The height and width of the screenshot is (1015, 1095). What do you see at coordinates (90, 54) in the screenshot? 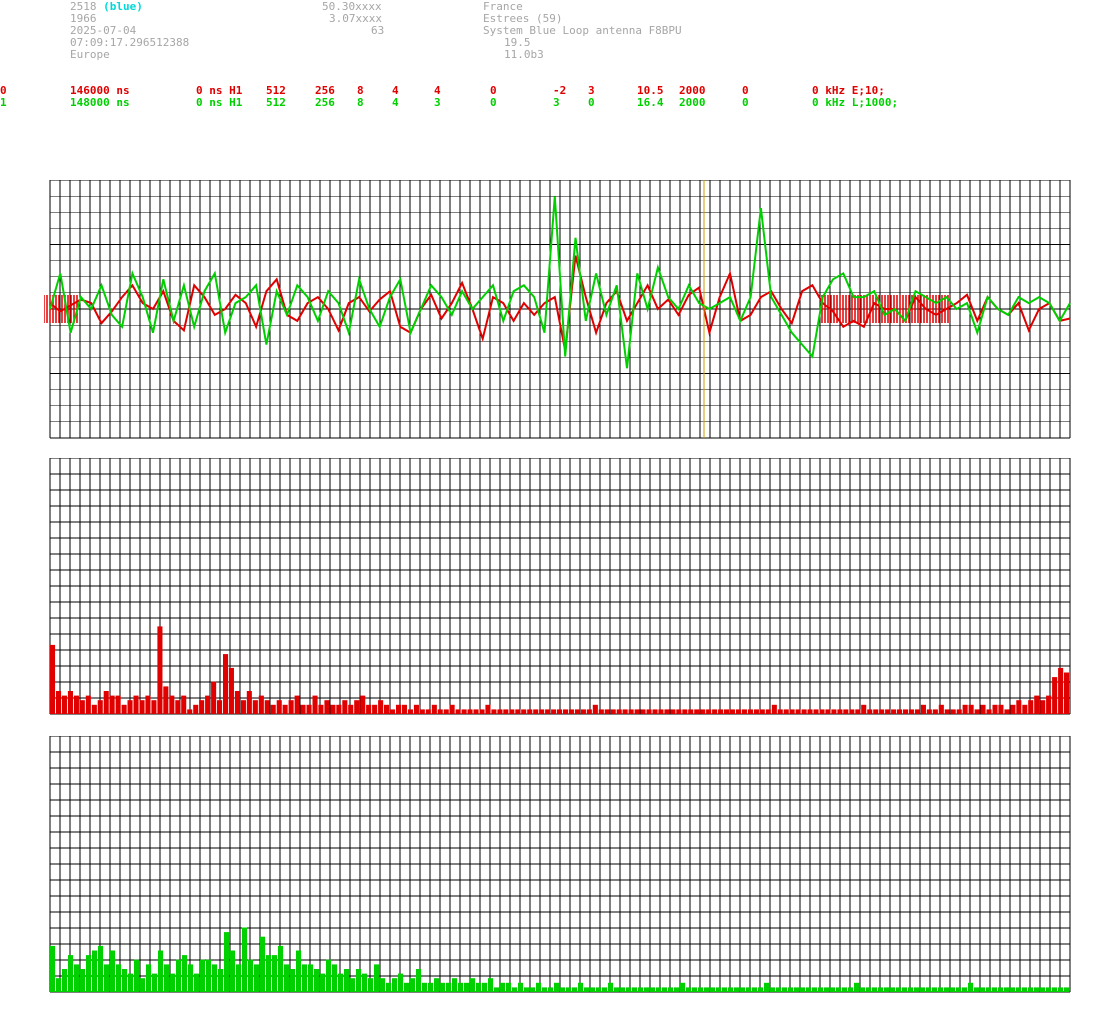
I see `region: Europe` at bounding box center [90, 54].